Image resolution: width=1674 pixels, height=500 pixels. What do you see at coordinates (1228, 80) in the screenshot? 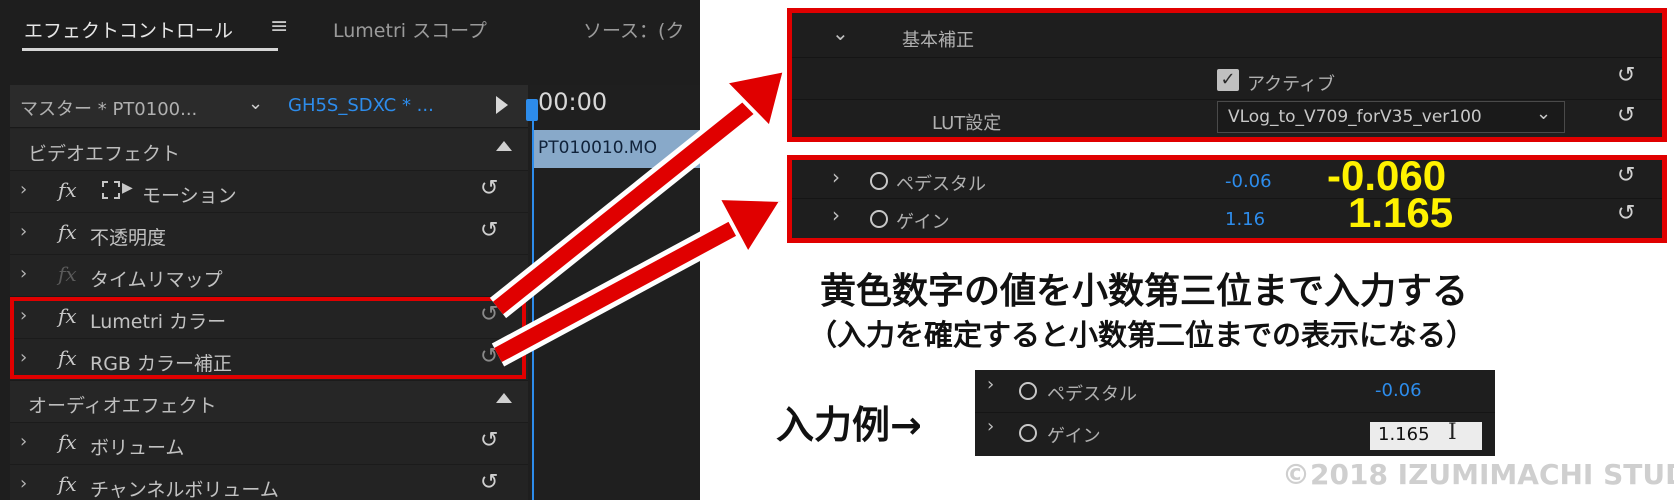
I see `active-checkbox: ✓` at bounding box center [1228, 80].